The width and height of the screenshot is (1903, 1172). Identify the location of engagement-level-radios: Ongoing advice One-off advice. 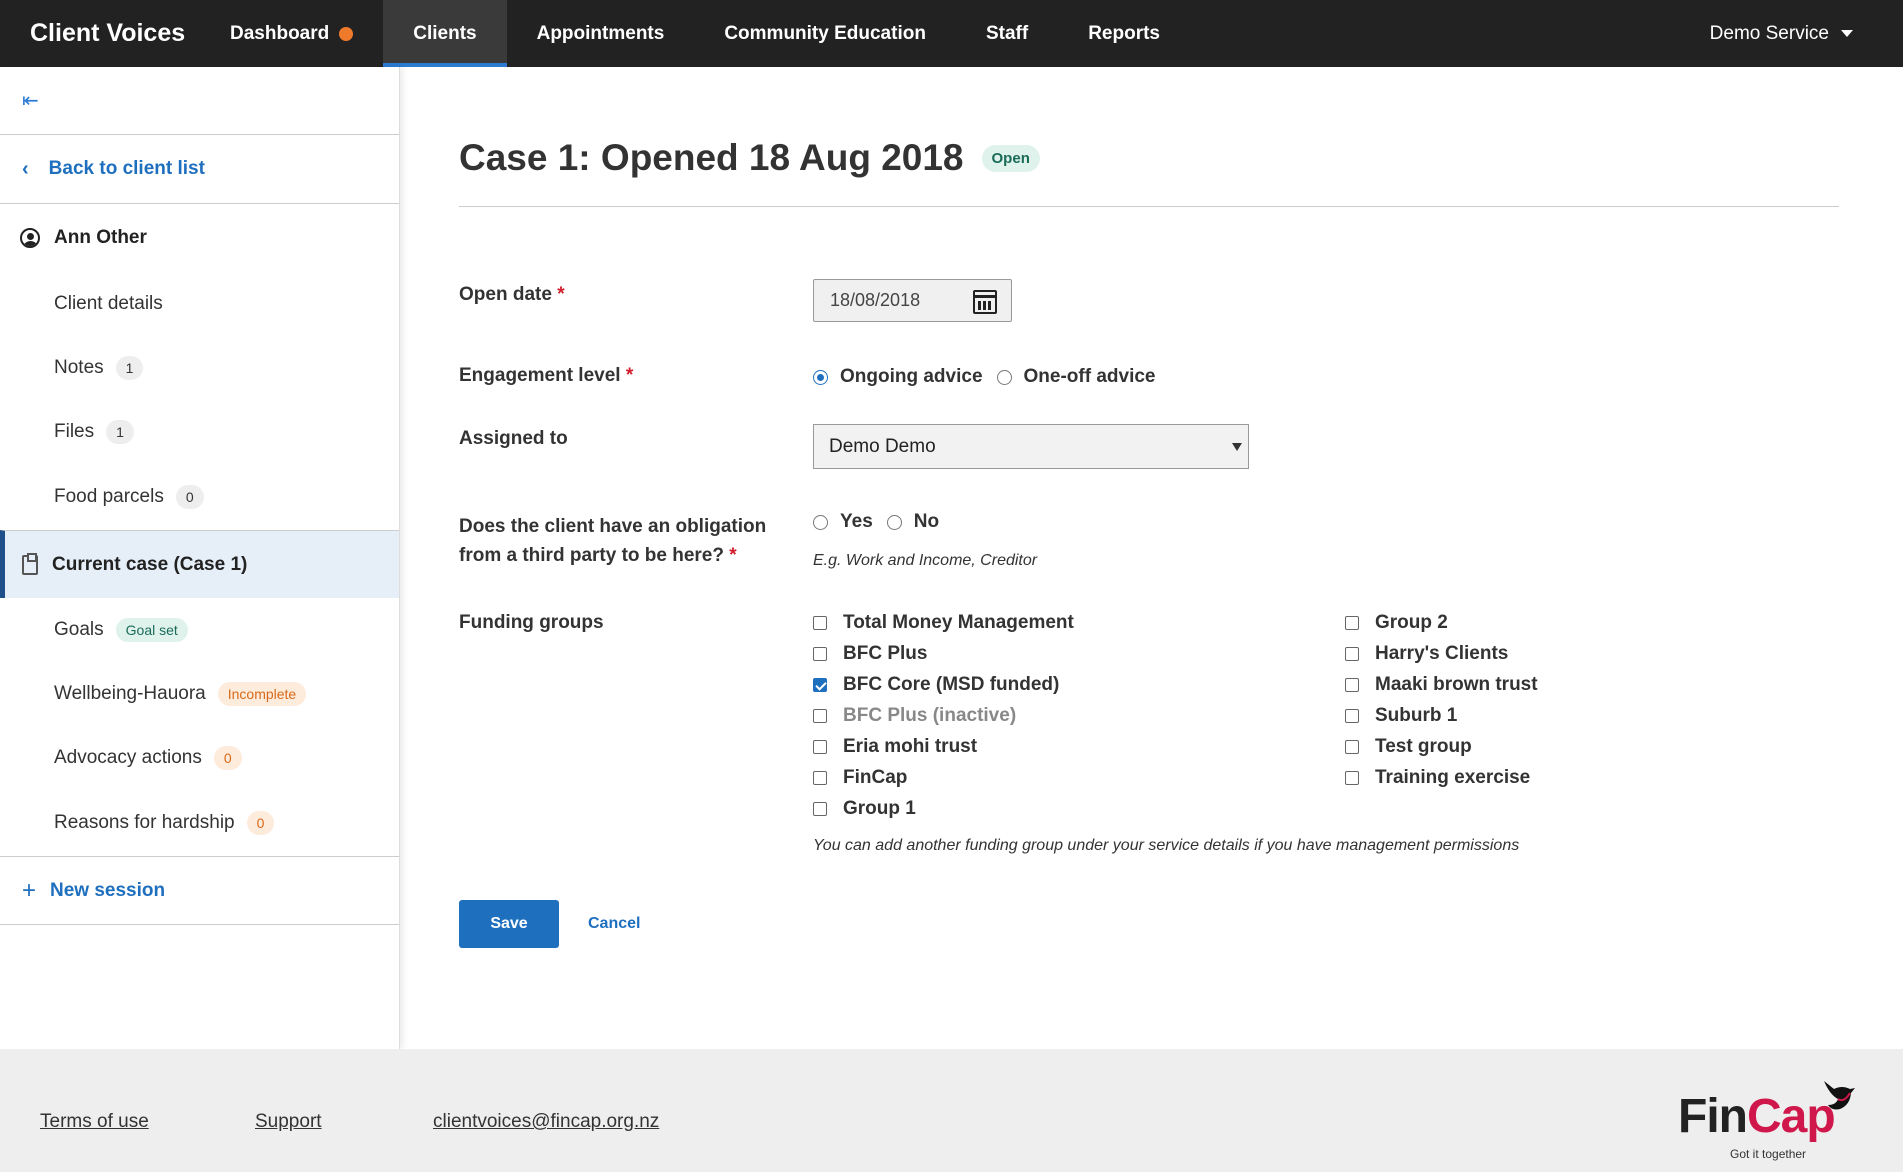
(984, 377).